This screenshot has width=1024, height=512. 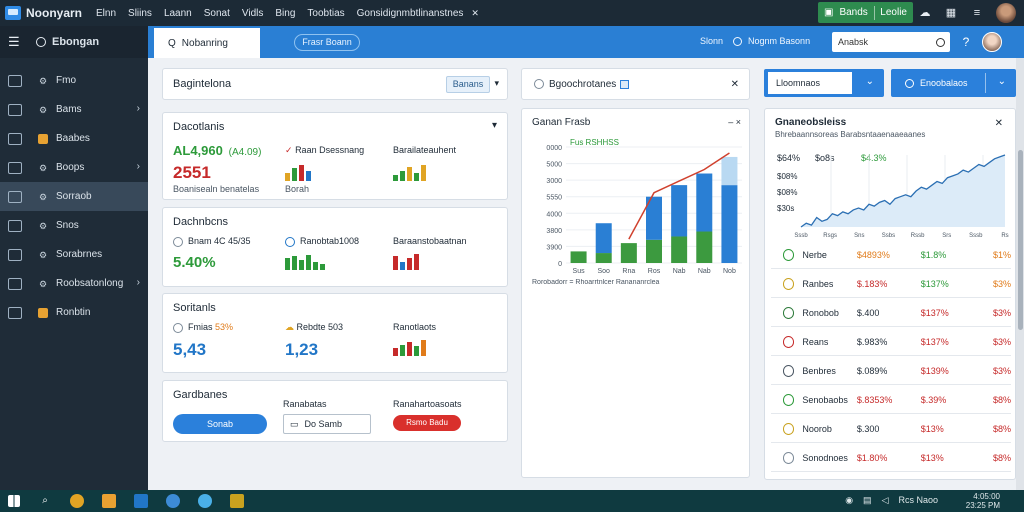 I want to click on table-row: Benbres $.089% $139% $3%, so click(x=891, y=371).